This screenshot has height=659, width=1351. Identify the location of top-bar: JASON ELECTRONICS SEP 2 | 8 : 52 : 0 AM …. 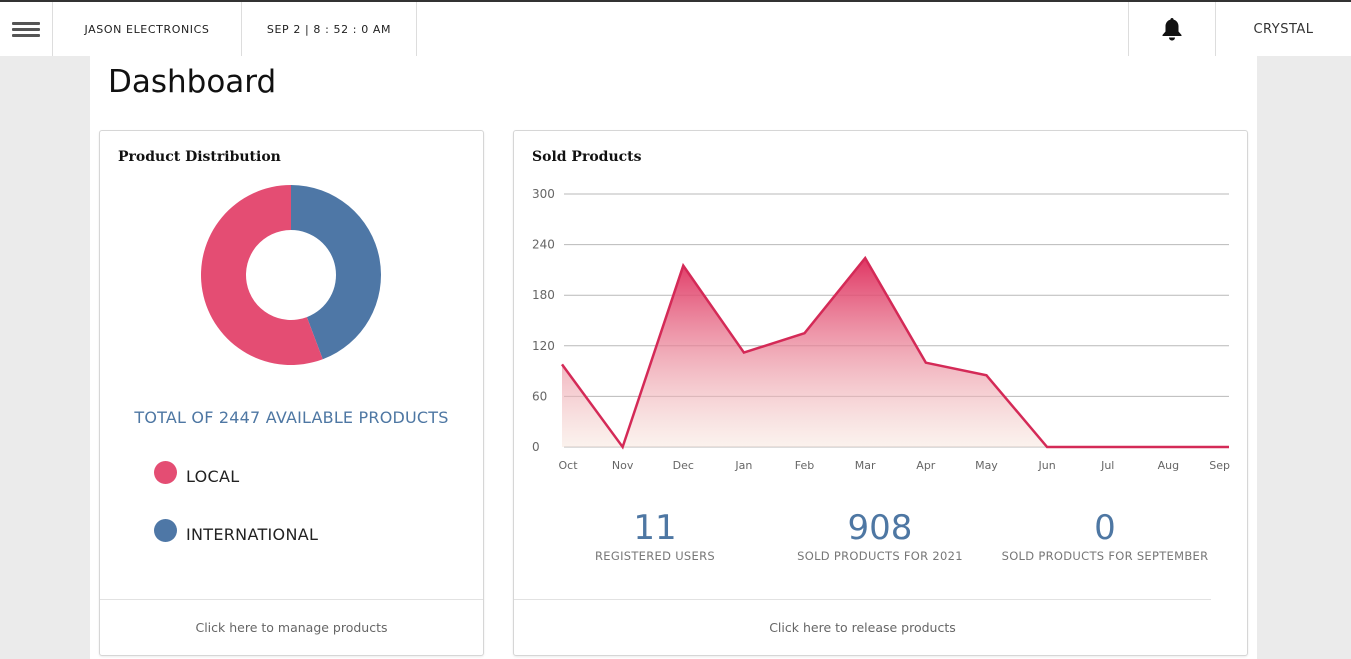
(675, 28).